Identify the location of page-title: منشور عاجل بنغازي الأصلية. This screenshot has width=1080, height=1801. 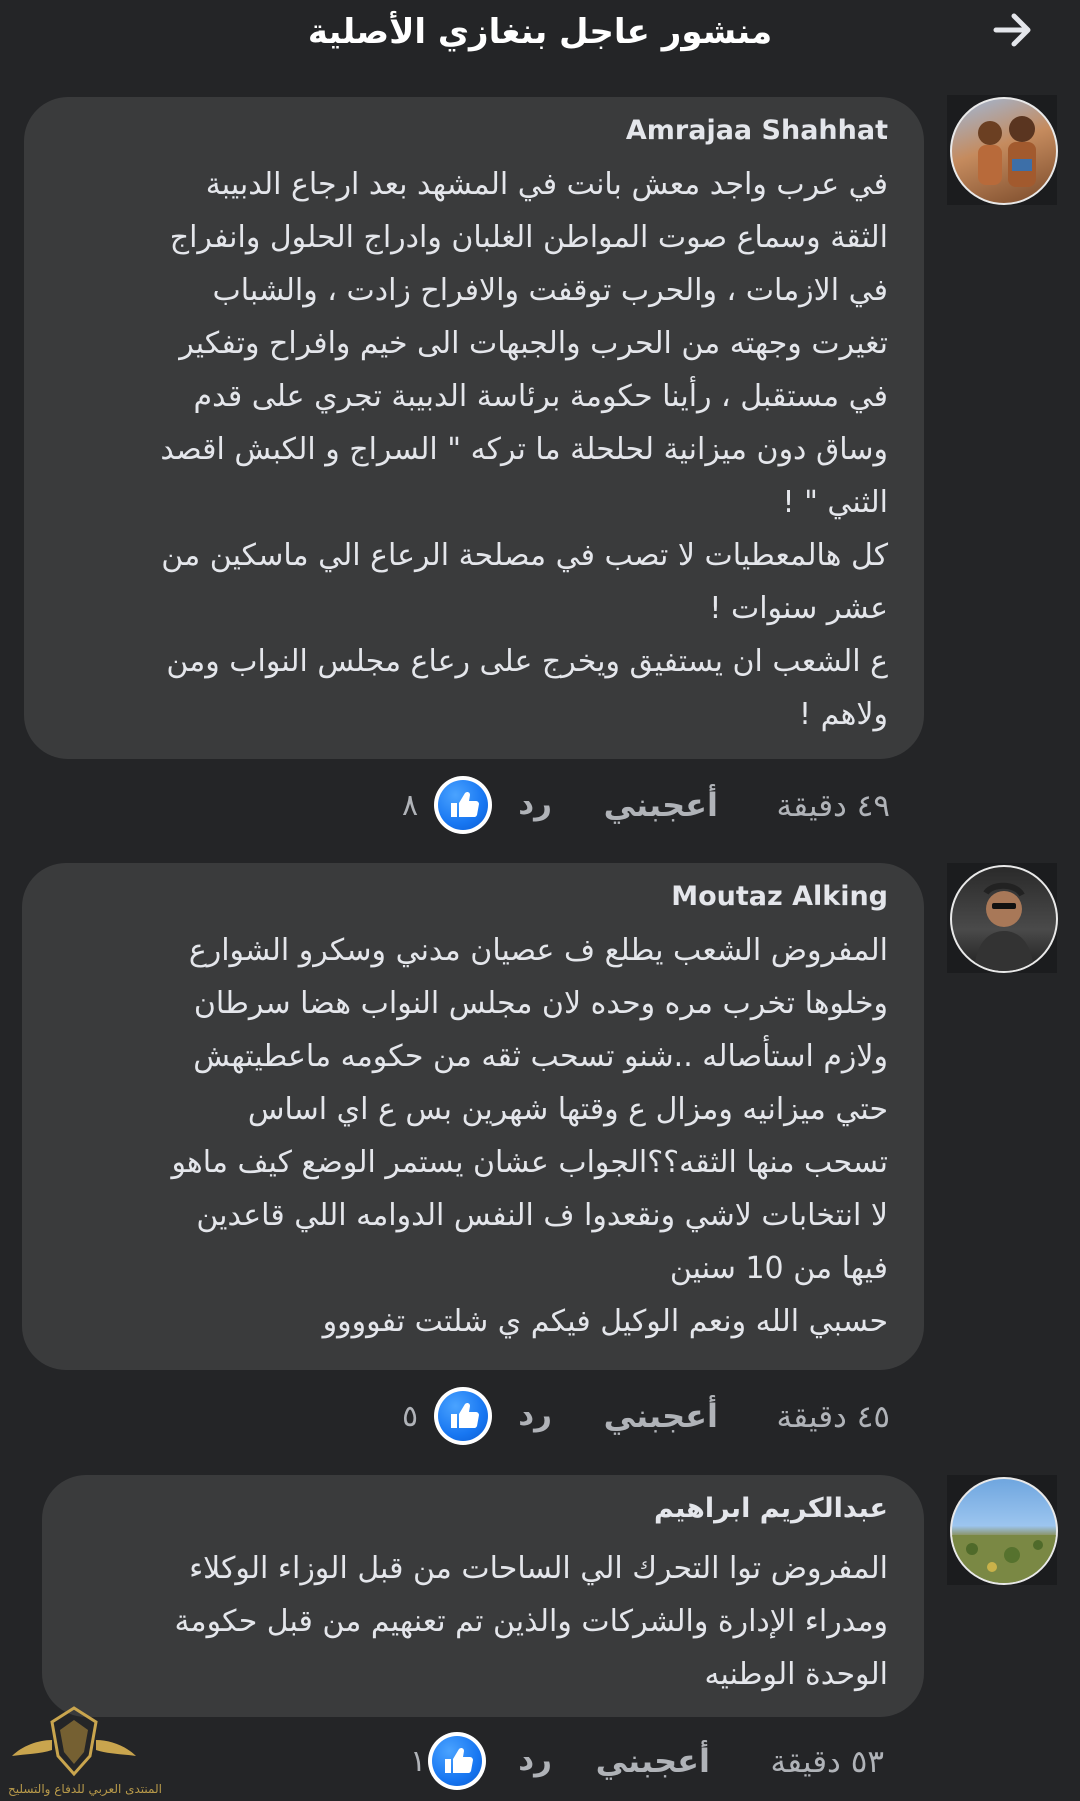
(540, 32).